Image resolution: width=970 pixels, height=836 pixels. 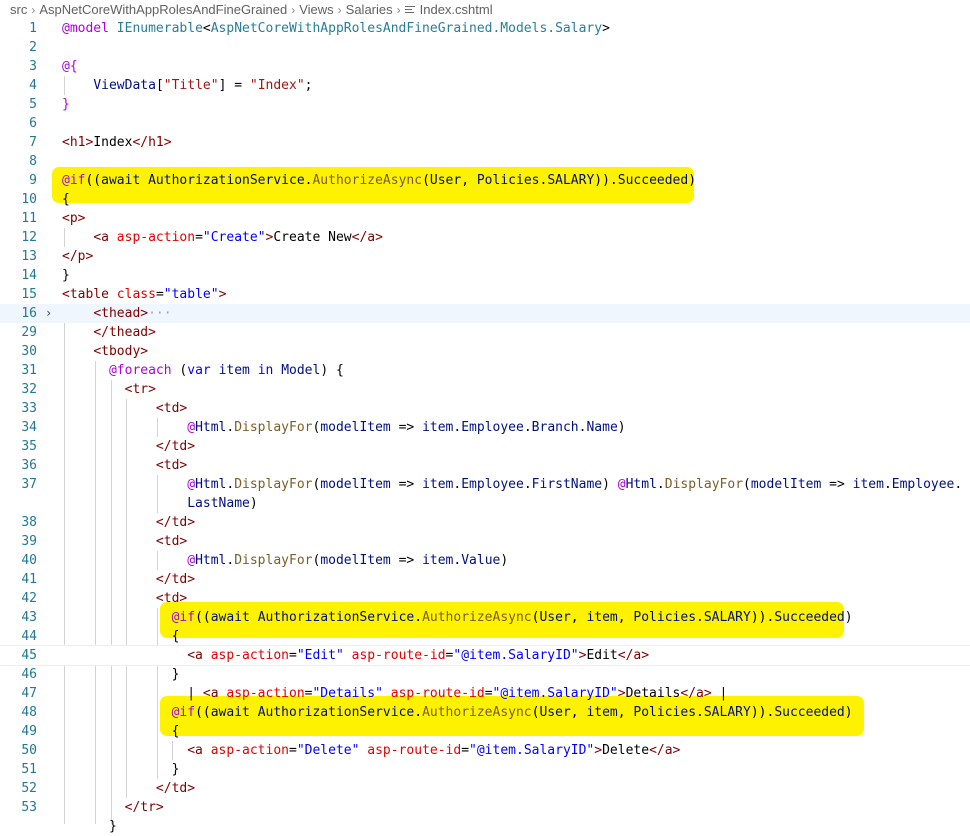 What do you see at coordinates (29, 237) in the screenshot?
I see `line-number: 12` at bounding box center [29, 237].